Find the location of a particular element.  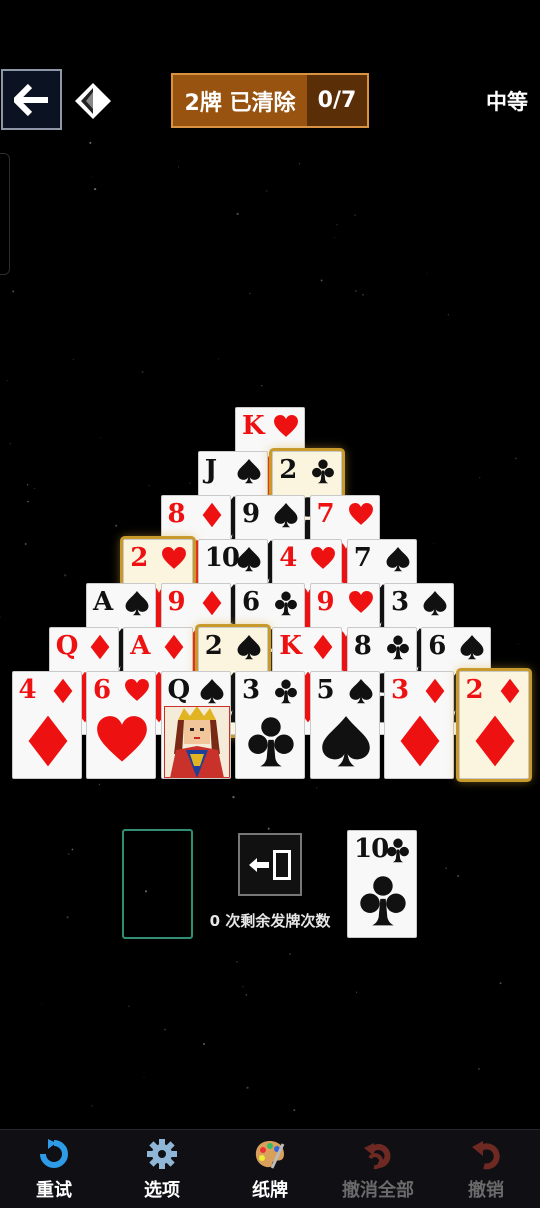

hearts-large-suit-icon is located at coordinates (122, 739).